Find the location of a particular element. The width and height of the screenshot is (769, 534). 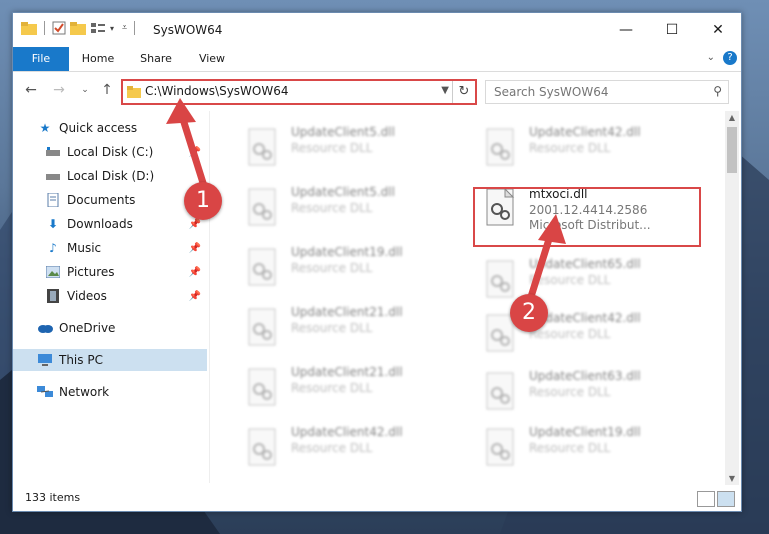

arrow-2-head is located at coordinates (552, 229).